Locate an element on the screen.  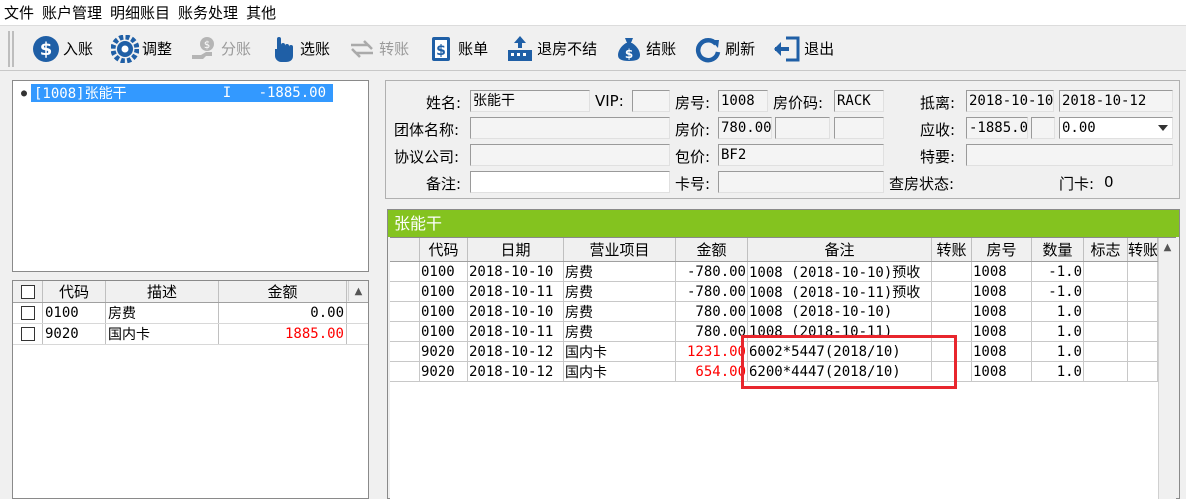
adjust-label: 调整 is located at coordinates (157, 49).